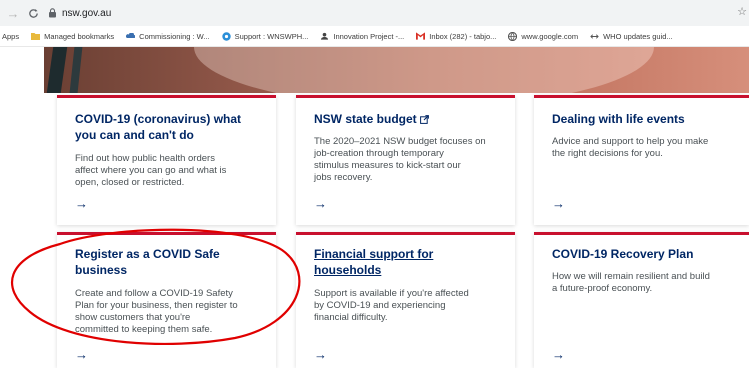 This screenshot has height=368, width=749. What do you see at coordinates (400, 141) in the screenshot?
I see `card-desc-line: The 2020–2021 NSW budget focuses on` at bounding box center [400, 141].